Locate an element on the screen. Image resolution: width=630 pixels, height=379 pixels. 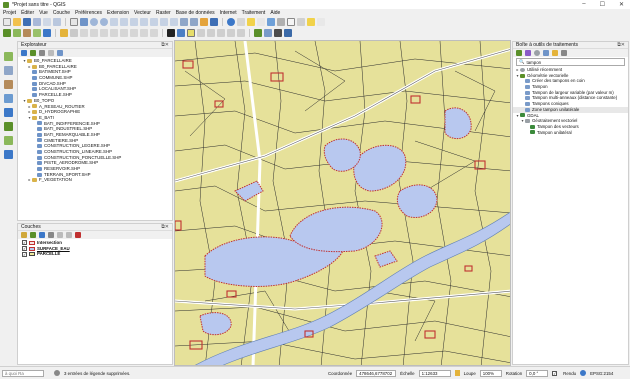
measure-icon is located at coordinates (291, 22).